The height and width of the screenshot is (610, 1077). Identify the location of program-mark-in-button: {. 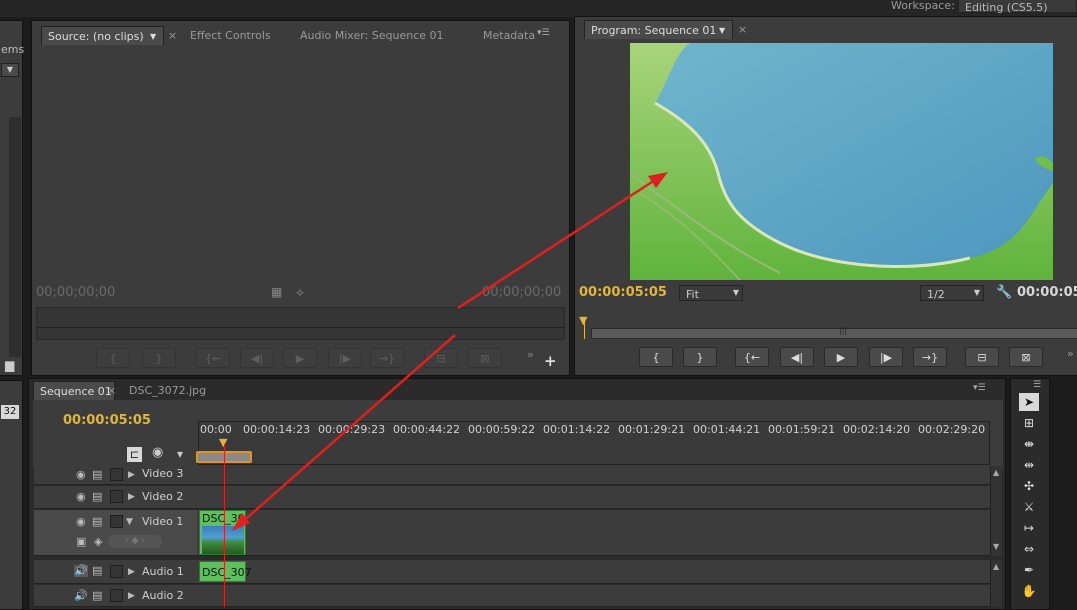
(656, 357).